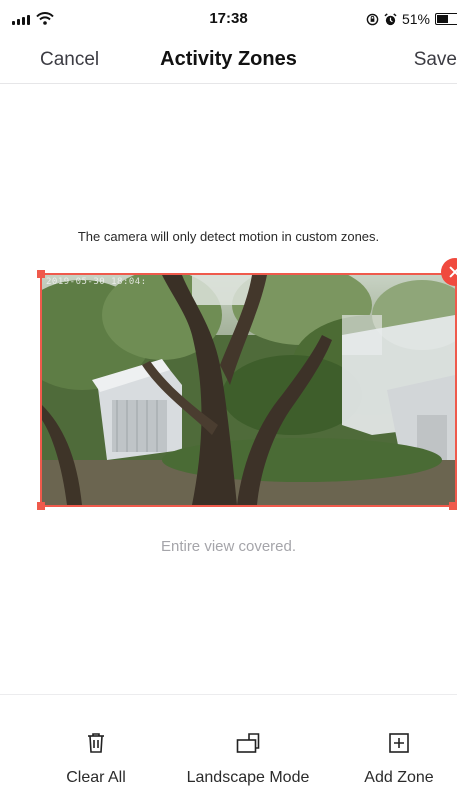 Image resolution: width=457 pixels, height=809 pixels. What do you see at coordinates (228, 18) in the screenshot?
I see `status-bar: 17:38 51%` at bounding box center [228, 18].